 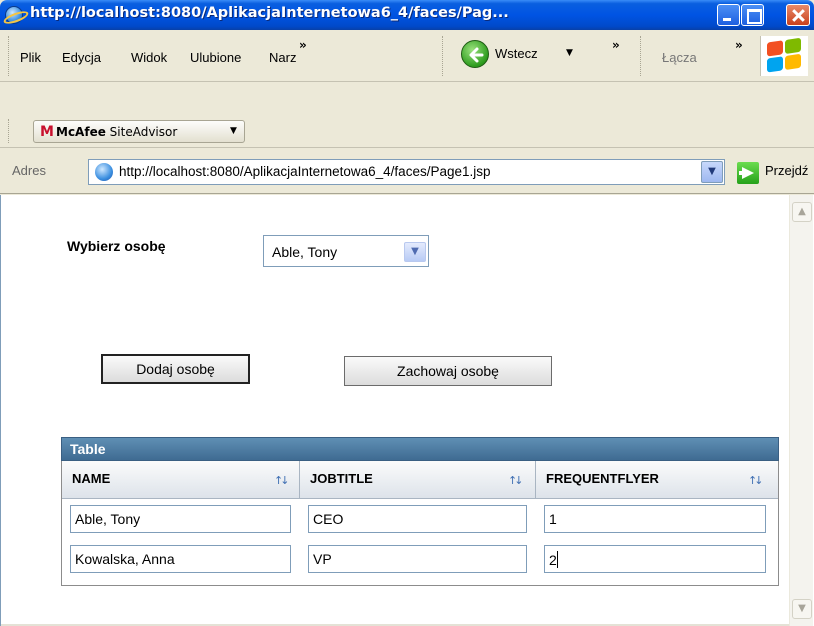 What do you see at coordinates (303, 45) in the screenshot?
I see `menu-overflow-chevron: »` at bounding box center [303, 45].